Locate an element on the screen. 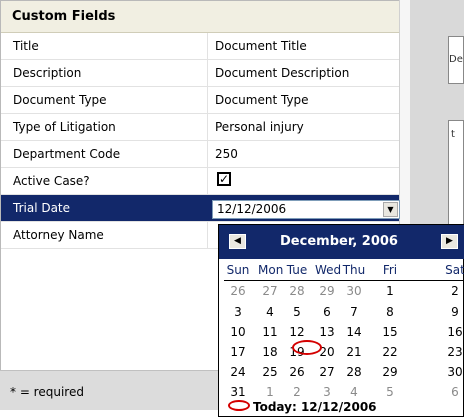 This screenshot has height=417, width=464. field-label: Type of Litigation is located at coordinates (64, 127).